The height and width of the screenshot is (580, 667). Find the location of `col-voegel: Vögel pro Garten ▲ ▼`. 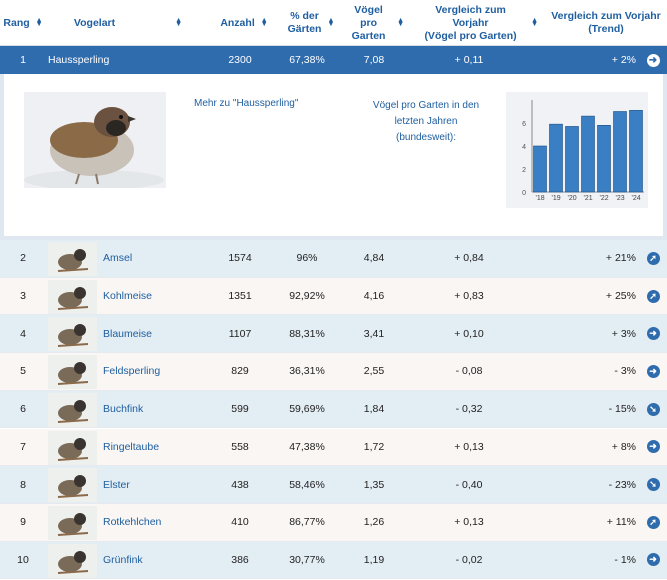

col-voegel: Vögel pro Garten ▲ ▼ is located at coordinates (375, 23).